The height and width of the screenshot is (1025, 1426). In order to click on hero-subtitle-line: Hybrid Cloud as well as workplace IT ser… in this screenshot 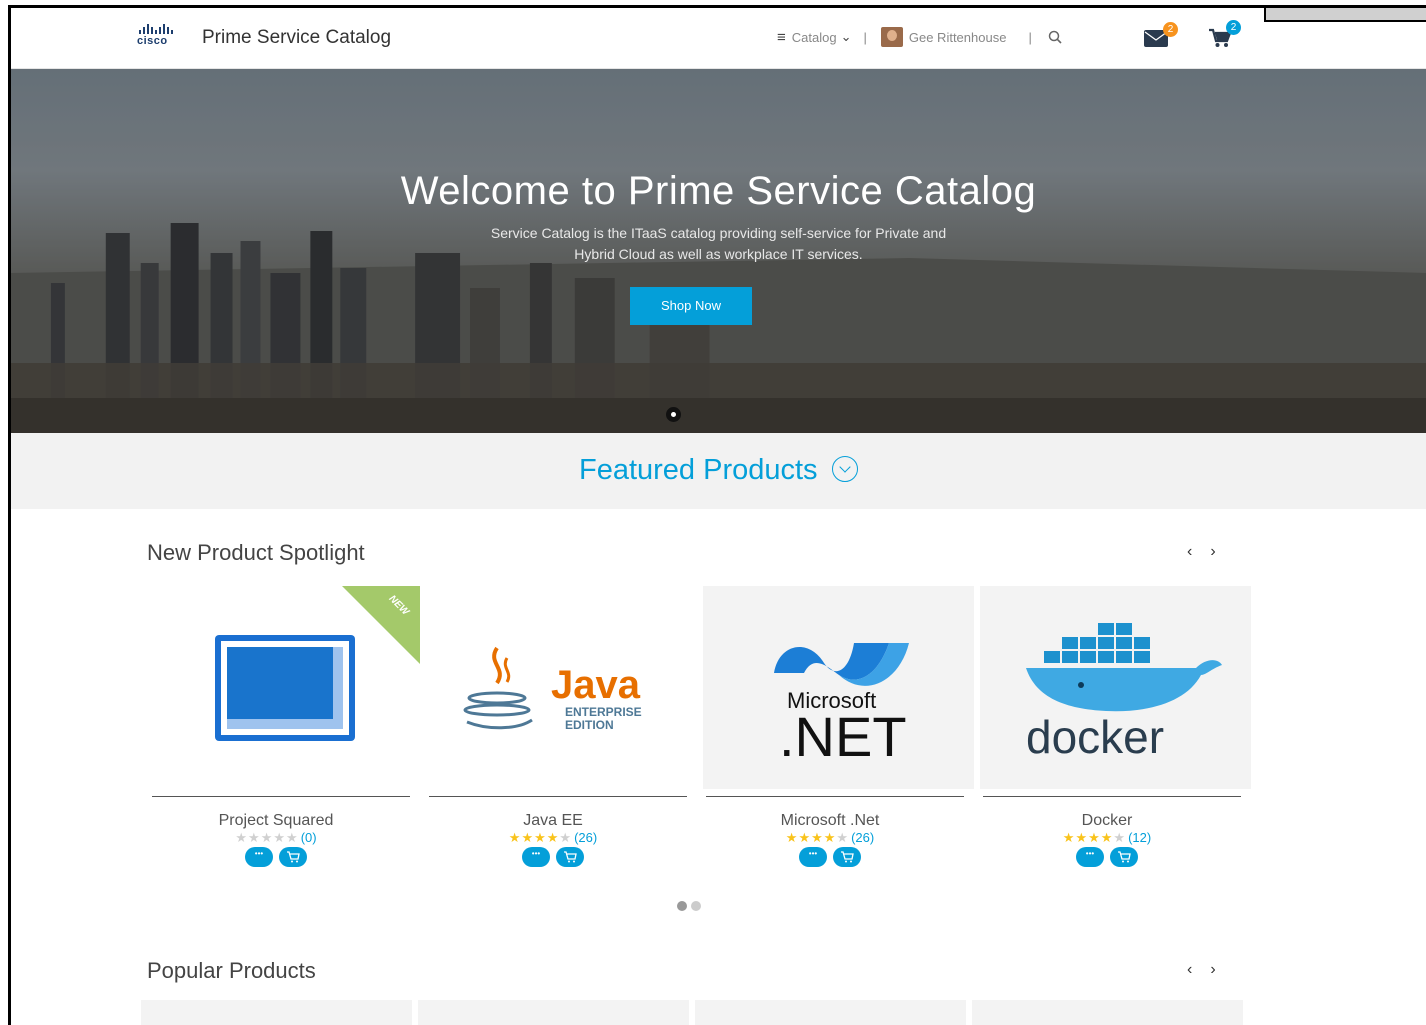, I will do `click(718, 254)`.